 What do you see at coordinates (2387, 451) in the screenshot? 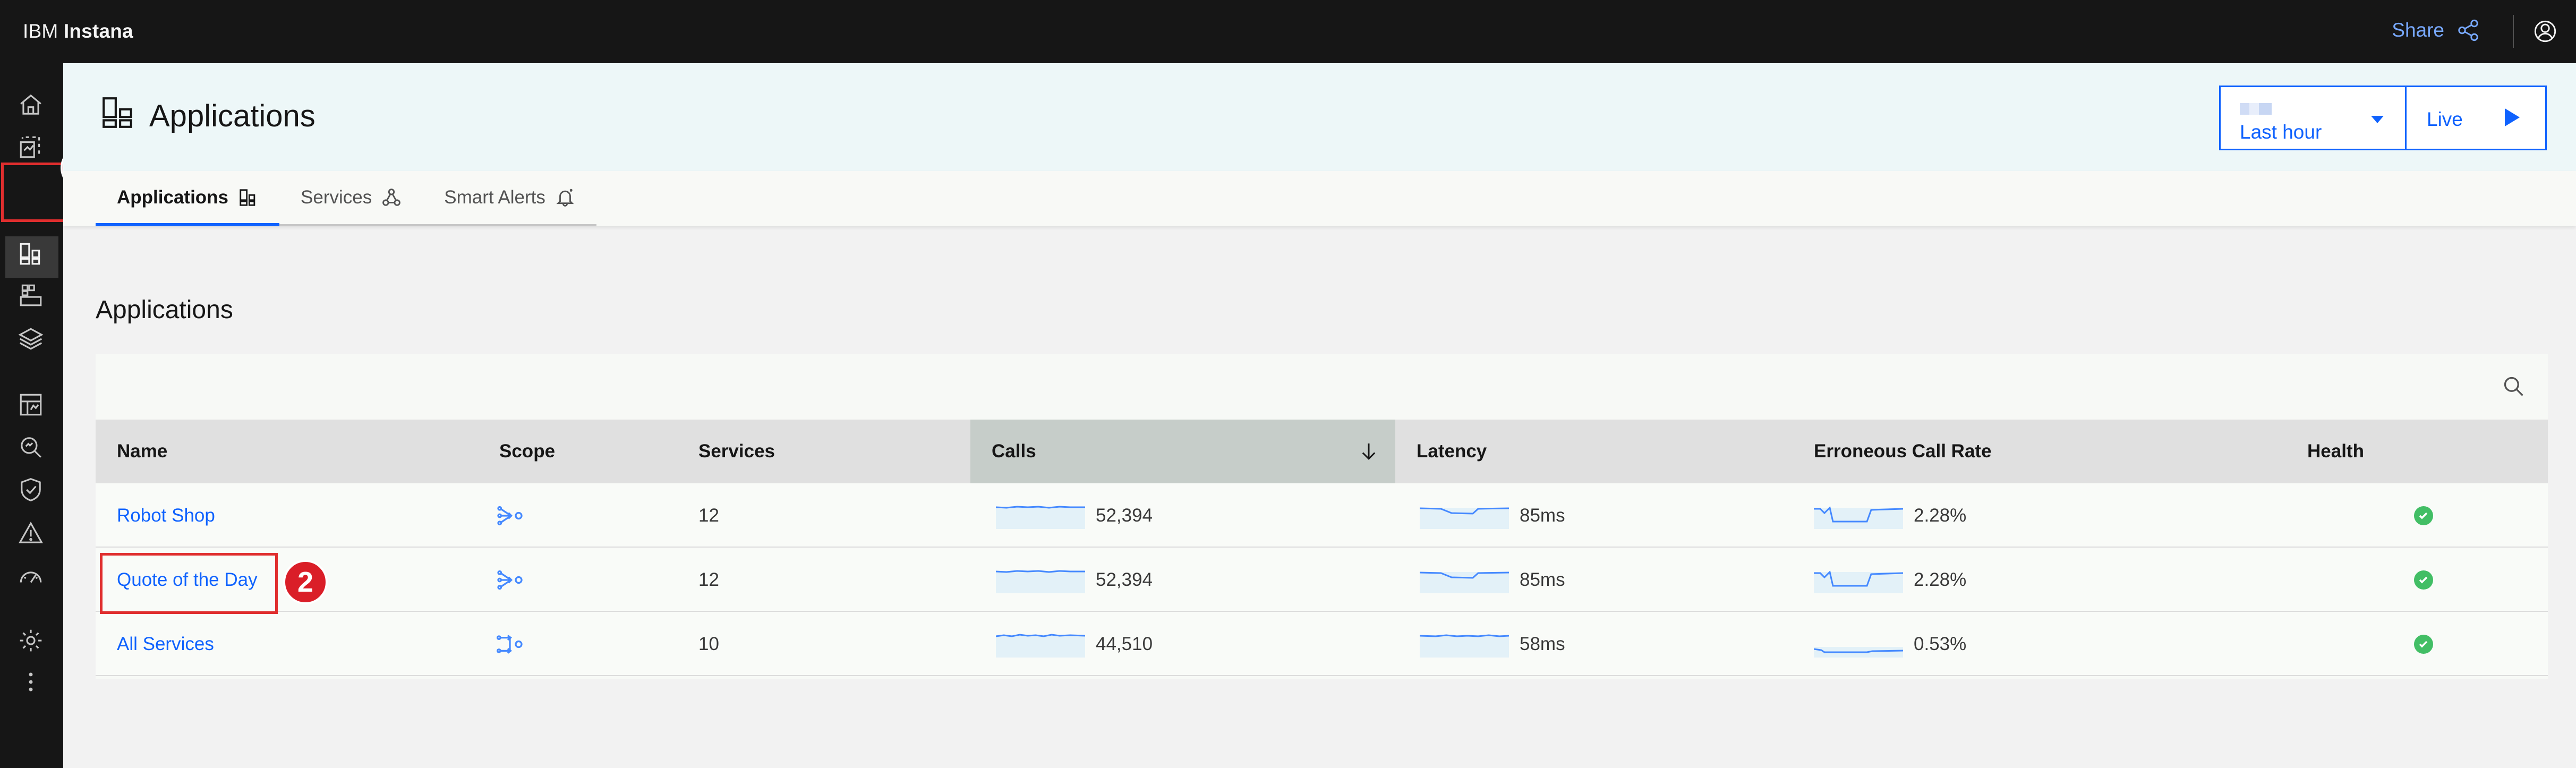
I see `column-header-health: Health` at bounding box center [2387, 451].